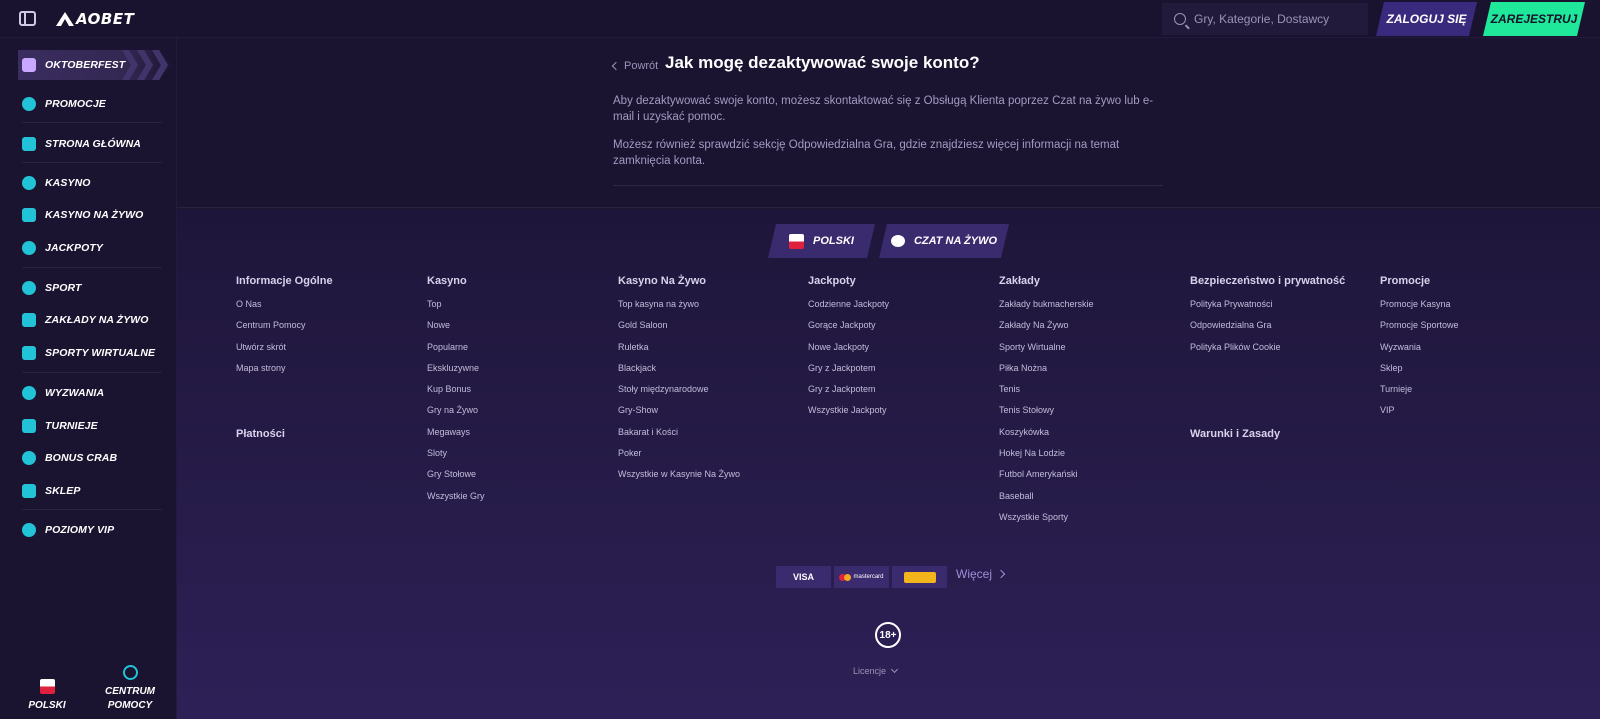  I want to click on footer-link: Polityka Plików Cookie, so click(1267, 352).